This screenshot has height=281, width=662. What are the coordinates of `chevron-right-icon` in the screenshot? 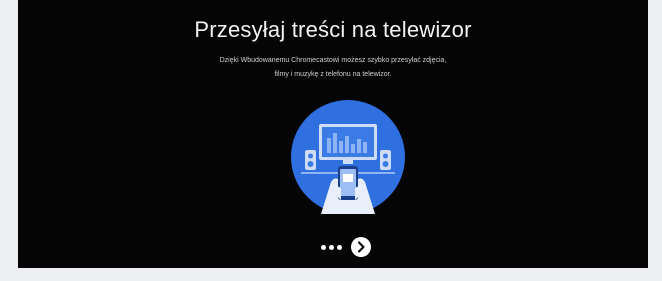 It's located at (361, 247).